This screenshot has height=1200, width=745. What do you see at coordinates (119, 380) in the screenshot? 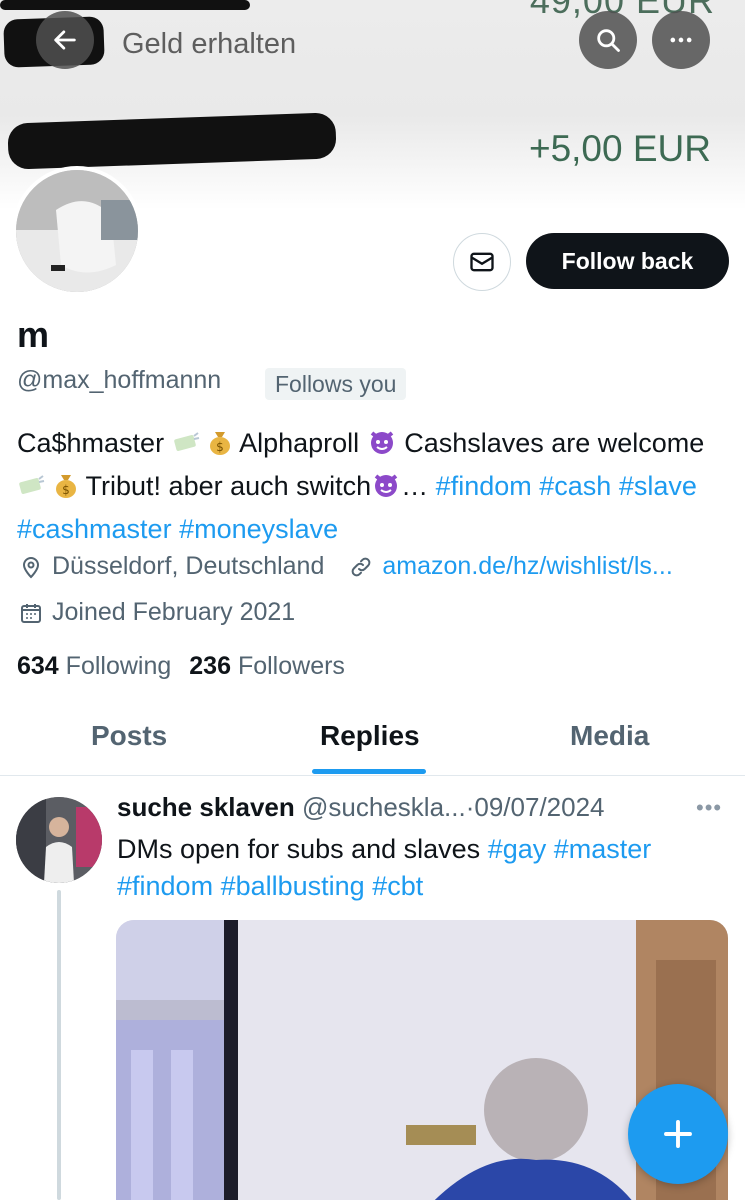
I see `profile-handle: @max_hoffmannn` at bounding box center [119, 380].